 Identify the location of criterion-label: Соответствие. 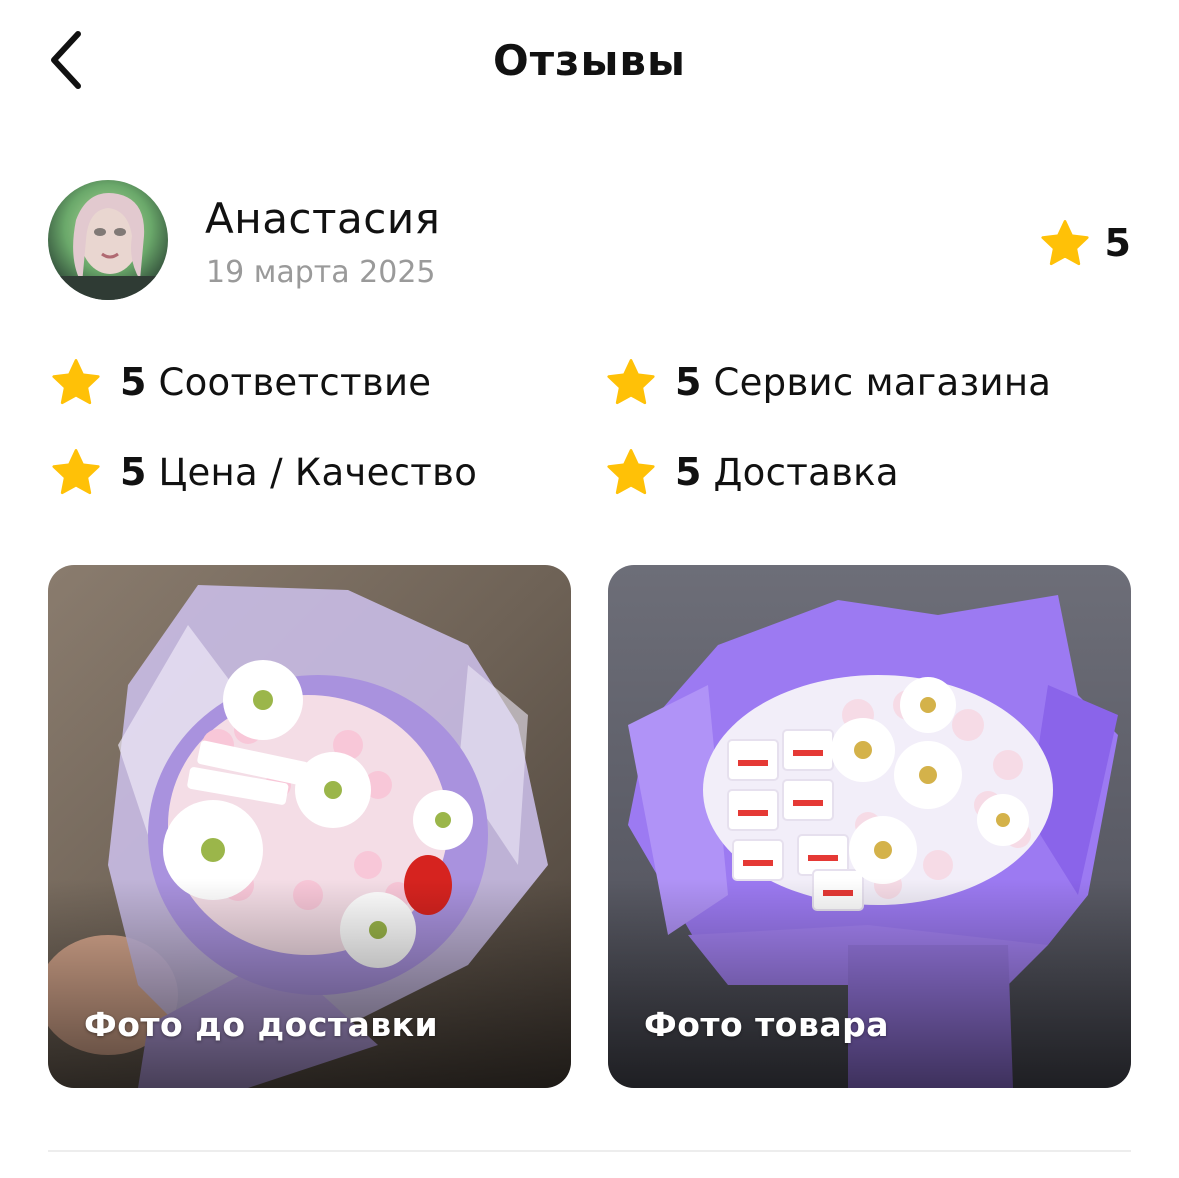
(295, 382).